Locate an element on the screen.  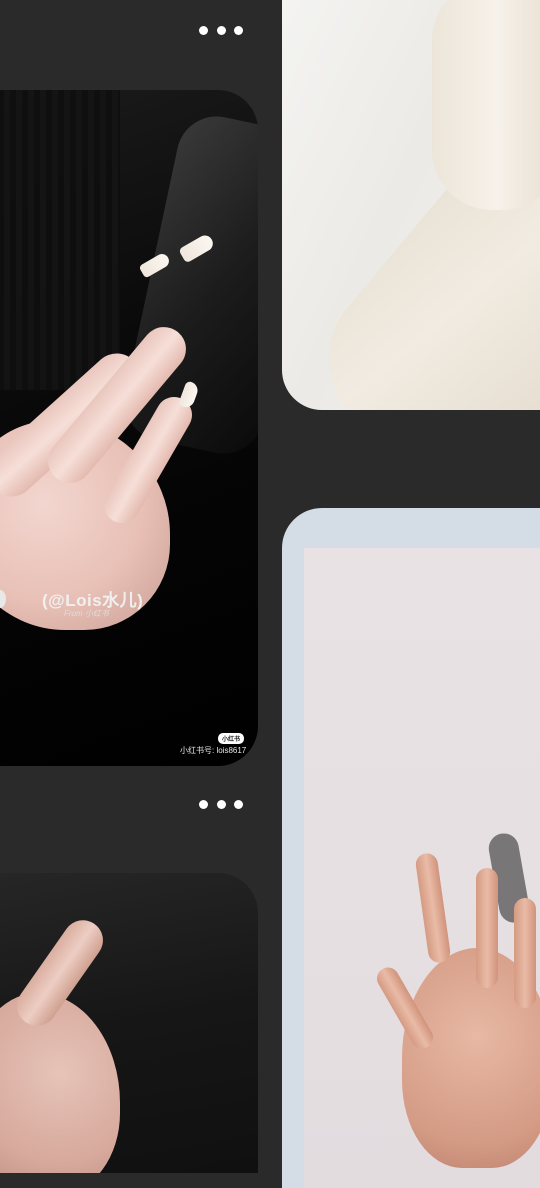
image-watermark-from: From 小红书 is located at coordinates (86, 613).